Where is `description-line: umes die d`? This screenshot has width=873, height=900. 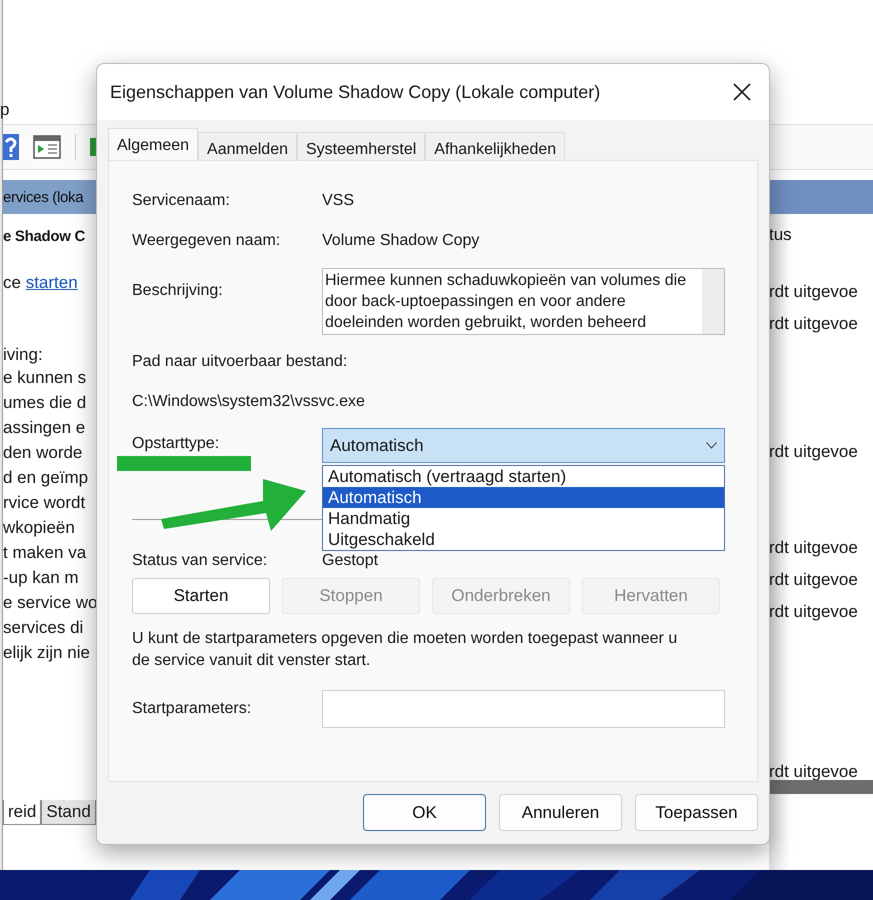
description-line: umes die d is located at coordinates (45, 403).